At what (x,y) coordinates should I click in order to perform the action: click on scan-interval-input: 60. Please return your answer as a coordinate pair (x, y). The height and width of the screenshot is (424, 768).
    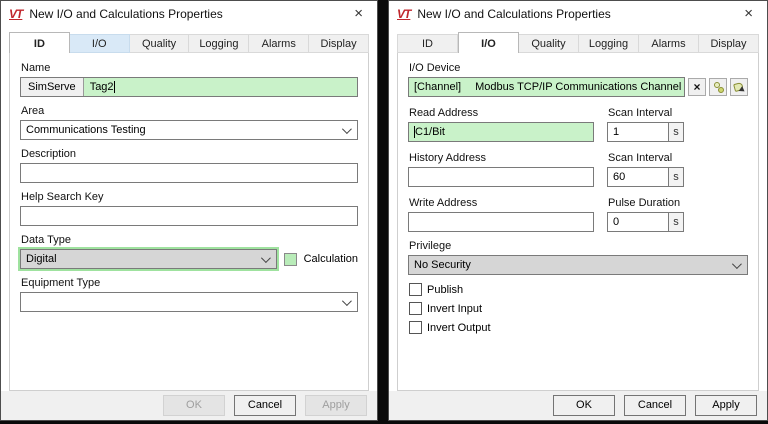
    Looking at the image, I should click on (638, 177).